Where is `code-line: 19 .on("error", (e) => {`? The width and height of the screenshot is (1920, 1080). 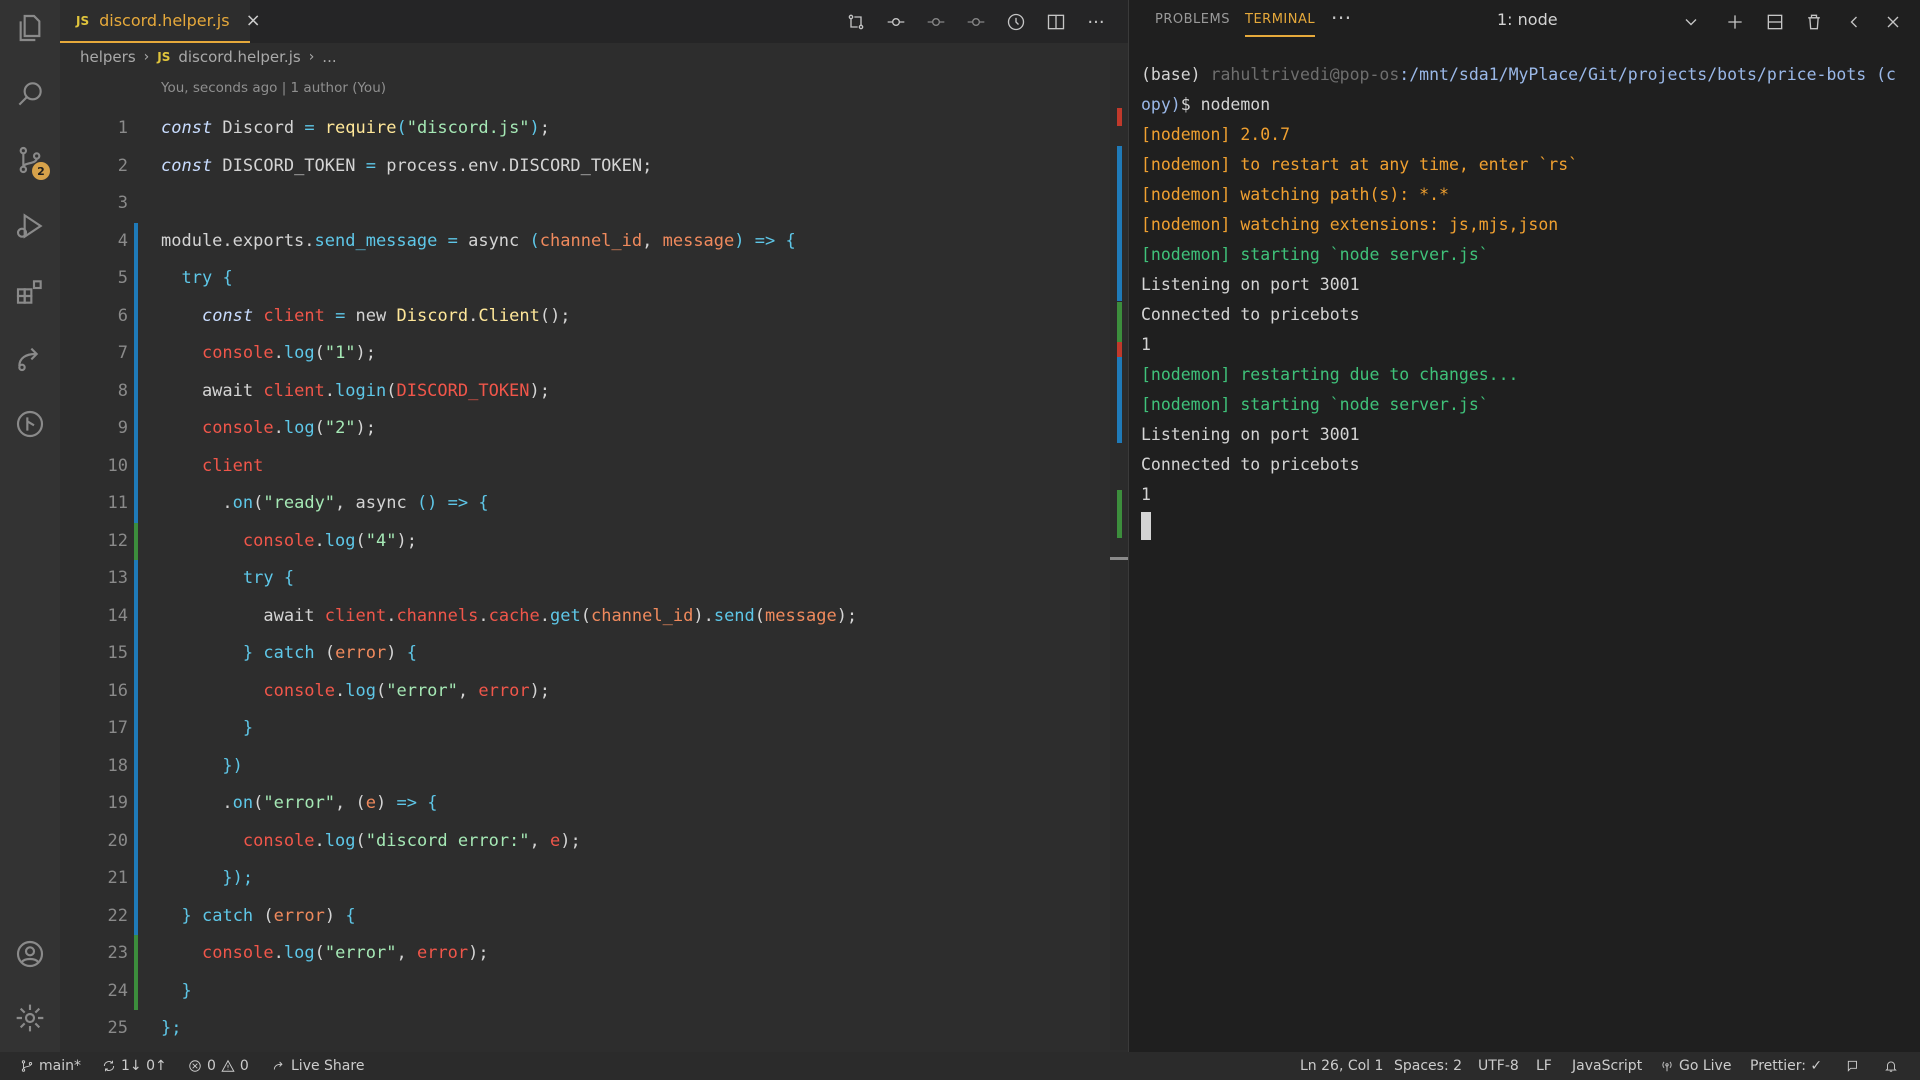
code-line: 19 .on("error", (e) => { is located at coordinates (585, 804).